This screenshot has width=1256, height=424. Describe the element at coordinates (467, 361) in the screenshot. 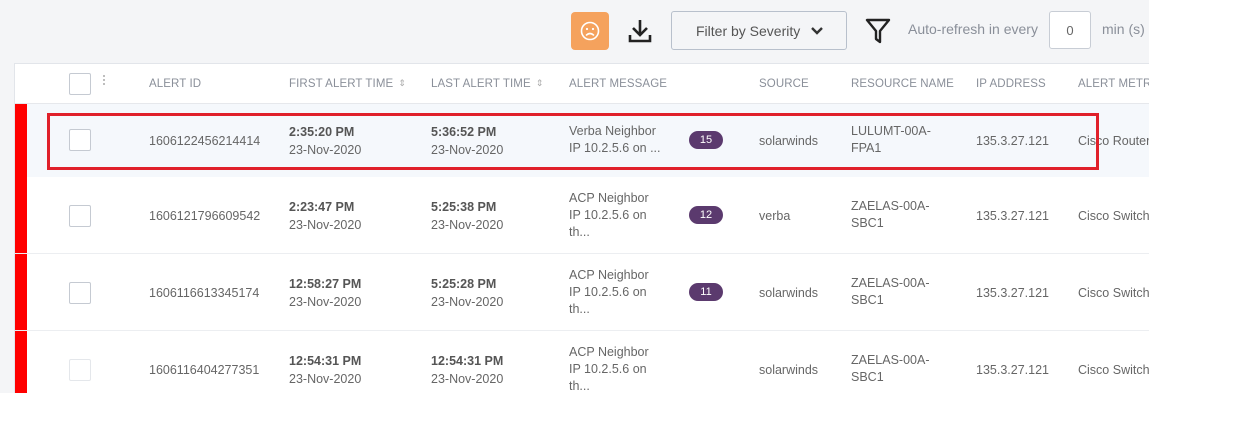

I see `last-alert-time: 12:54:31 PM` at that location.